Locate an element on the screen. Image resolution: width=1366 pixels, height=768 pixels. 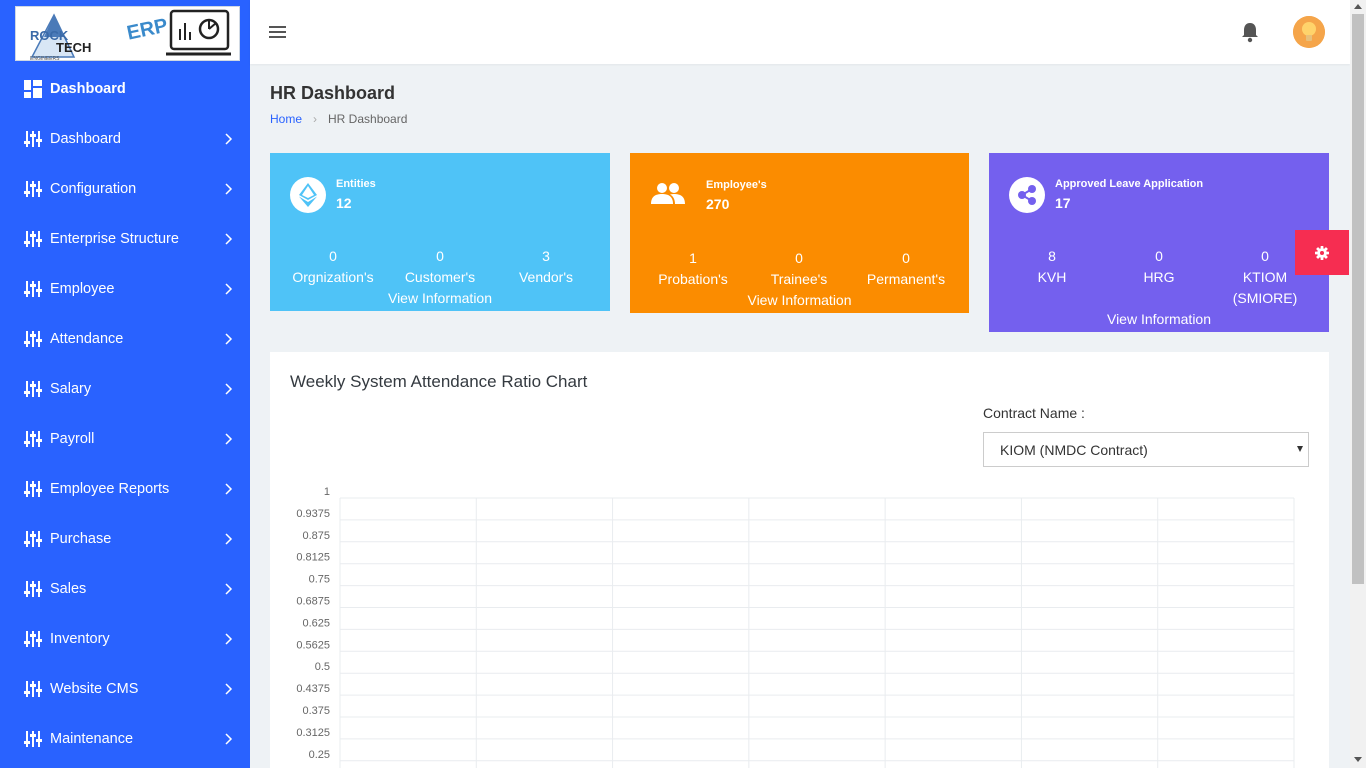
sidebar-item-label: Salary is located at coordinates (71, 389).